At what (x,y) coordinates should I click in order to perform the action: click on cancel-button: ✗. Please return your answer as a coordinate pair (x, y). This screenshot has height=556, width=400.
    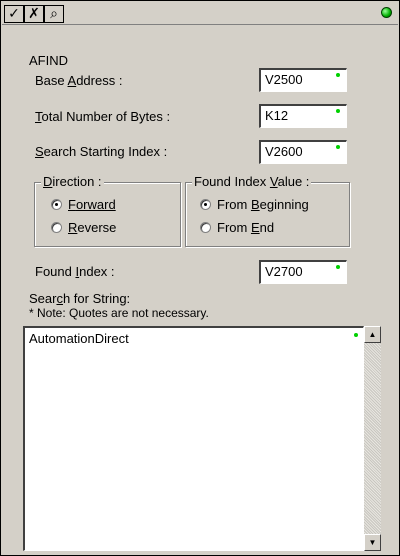
    Looking at the image, I should click on (34, 14).